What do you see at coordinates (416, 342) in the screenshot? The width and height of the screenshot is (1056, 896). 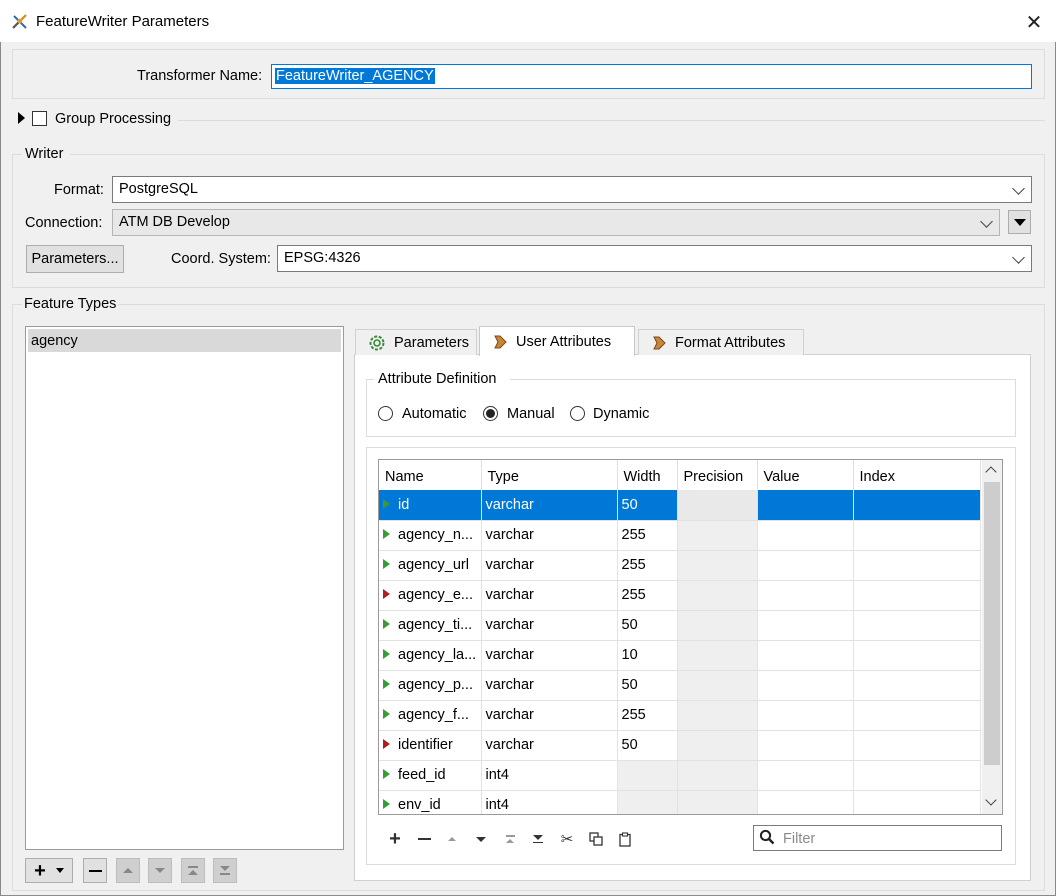 I see `tab-parameters: Parameters` at bounding box center [416, 342].